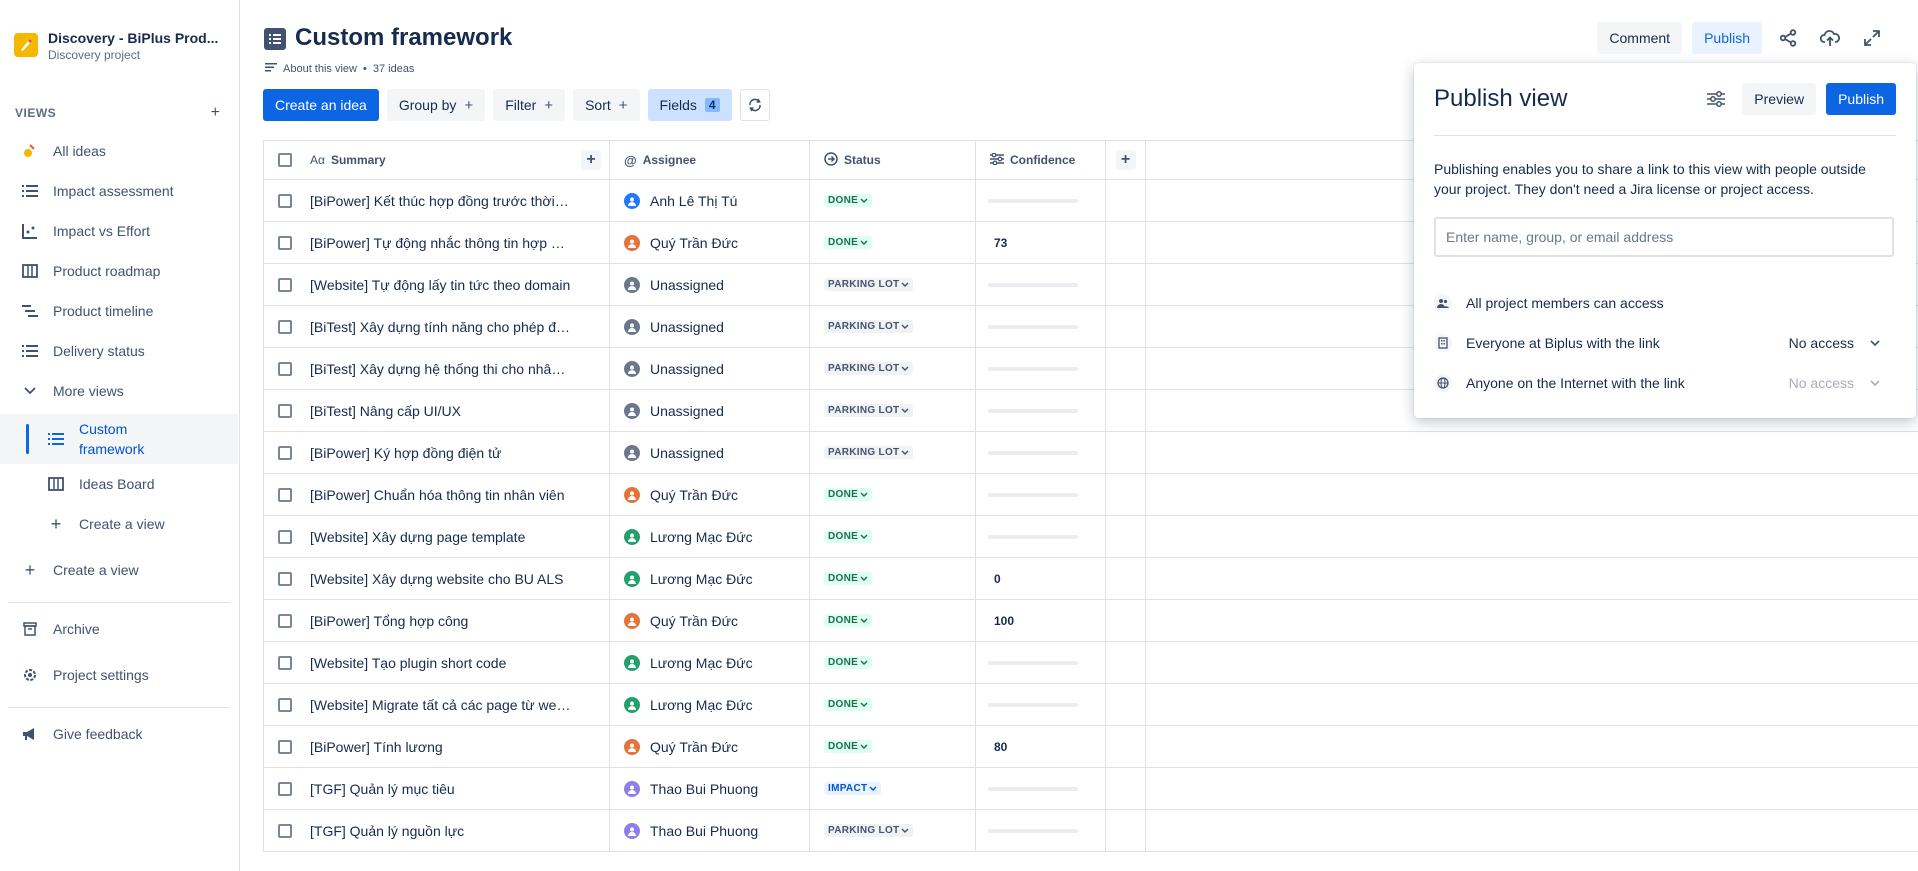 The image size is (1918, 871). I want to click on sidebar-item-custom-framework: Custom framework, so click(119, 439).